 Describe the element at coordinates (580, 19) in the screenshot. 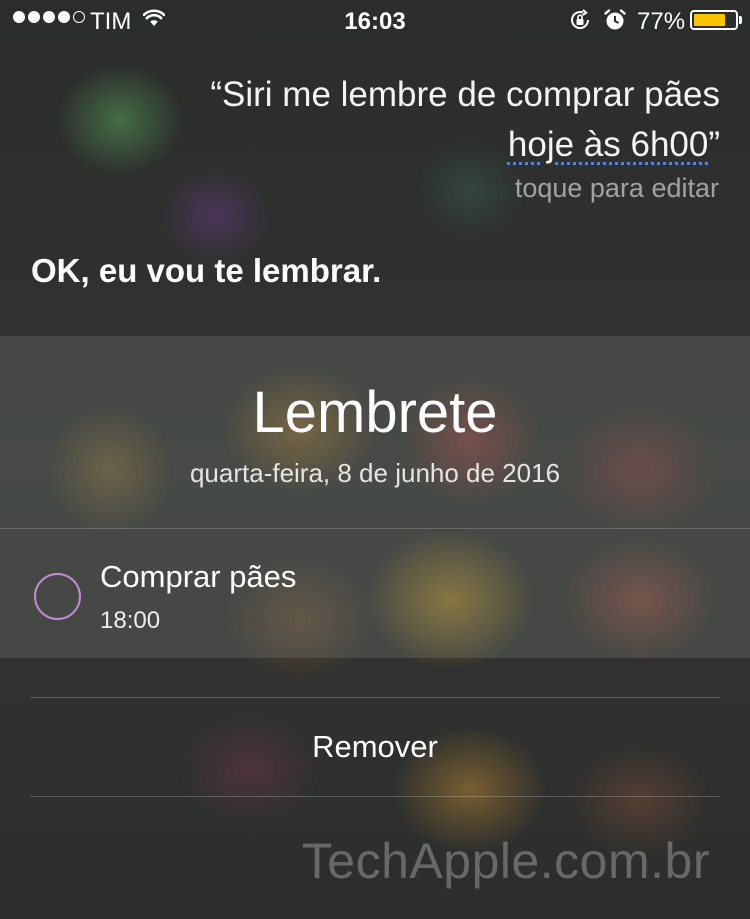

I see `orientation-lock-icon` at that location.